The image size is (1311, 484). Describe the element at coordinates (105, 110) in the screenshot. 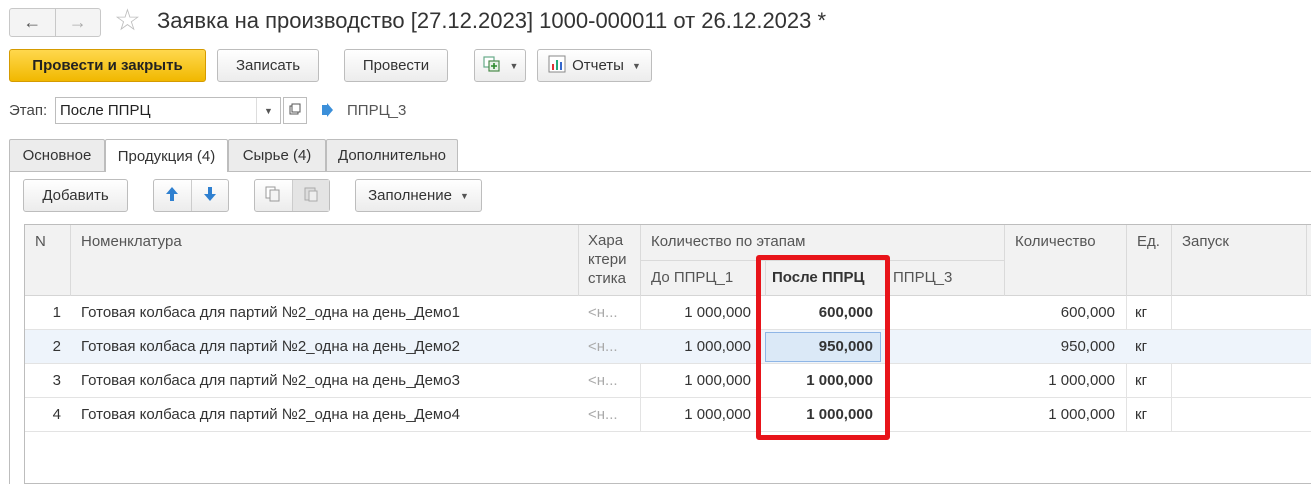

I see `stage-value: После ППРЦ` at that location.